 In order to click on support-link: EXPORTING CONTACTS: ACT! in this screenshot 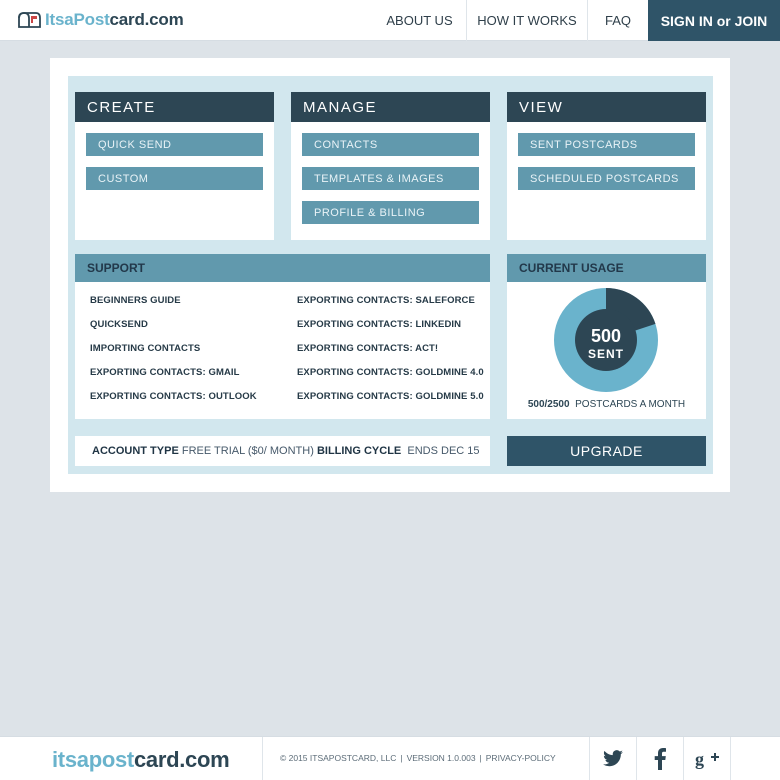, I will do `click(390, 348)`.